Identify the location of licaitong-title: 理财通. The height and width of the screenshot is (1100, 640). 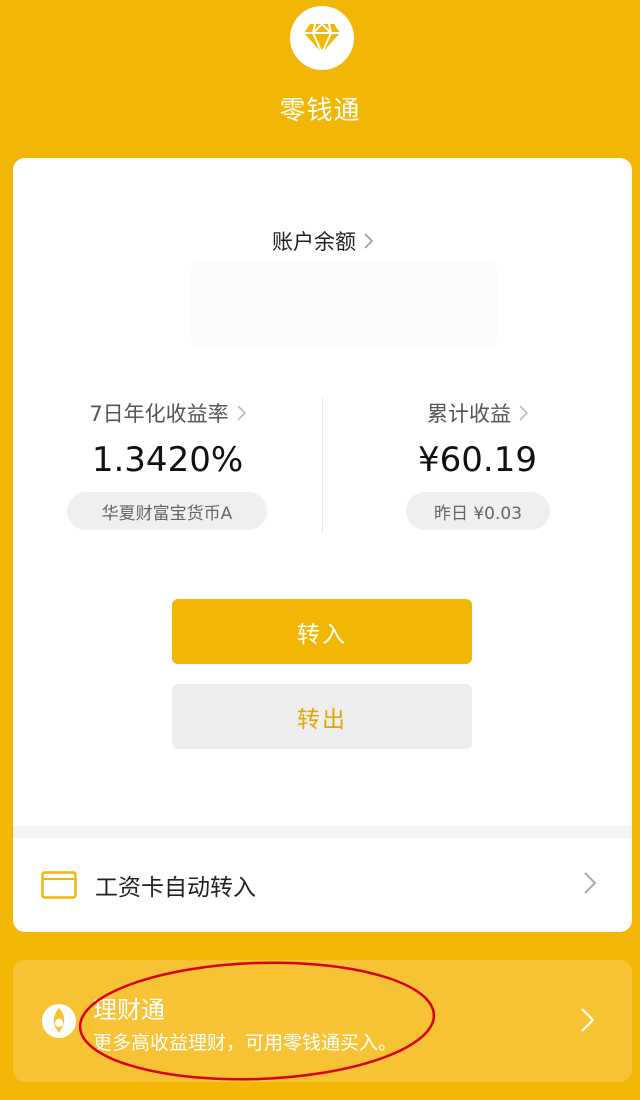
(129, 1010).